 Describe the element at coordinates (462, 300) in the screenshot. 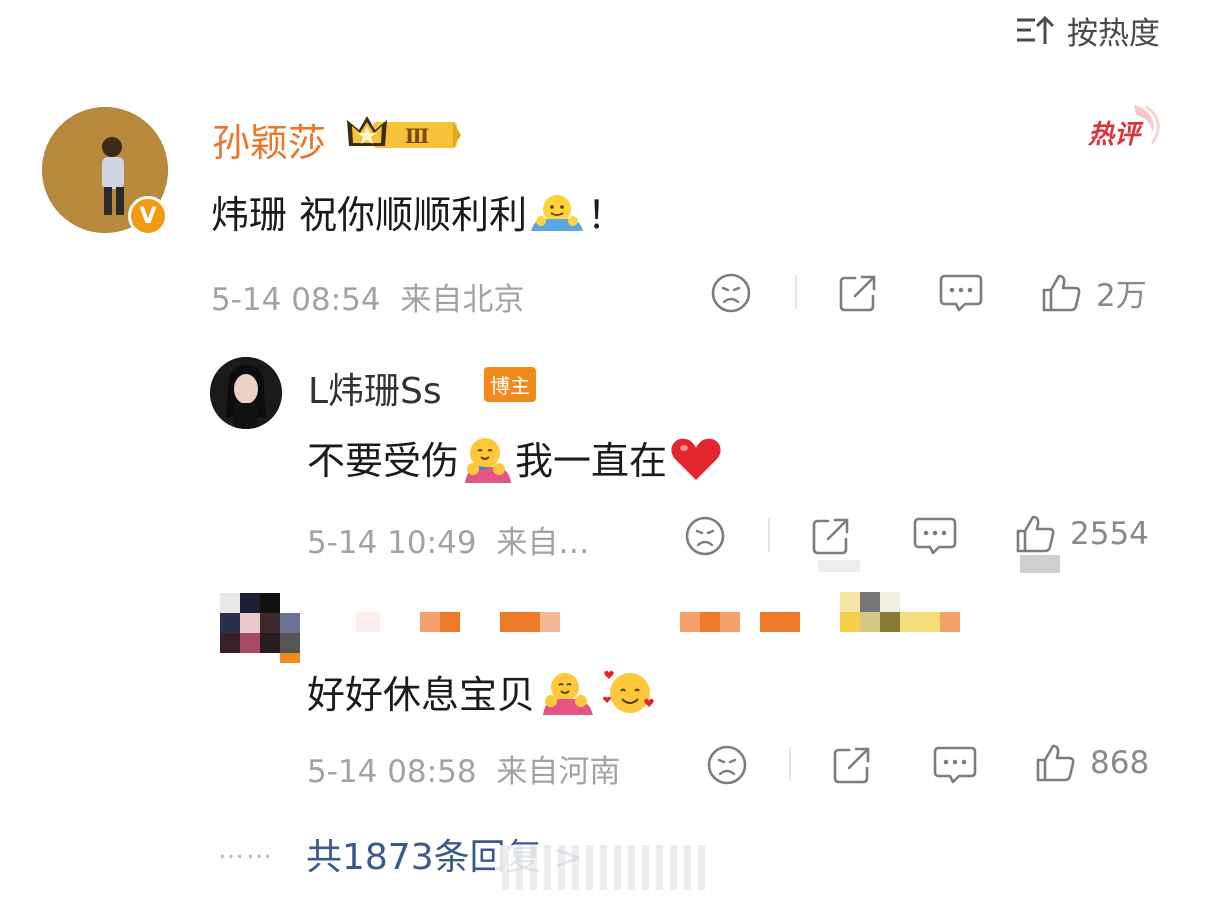

I see `comment-location: 来自北京` at that location.